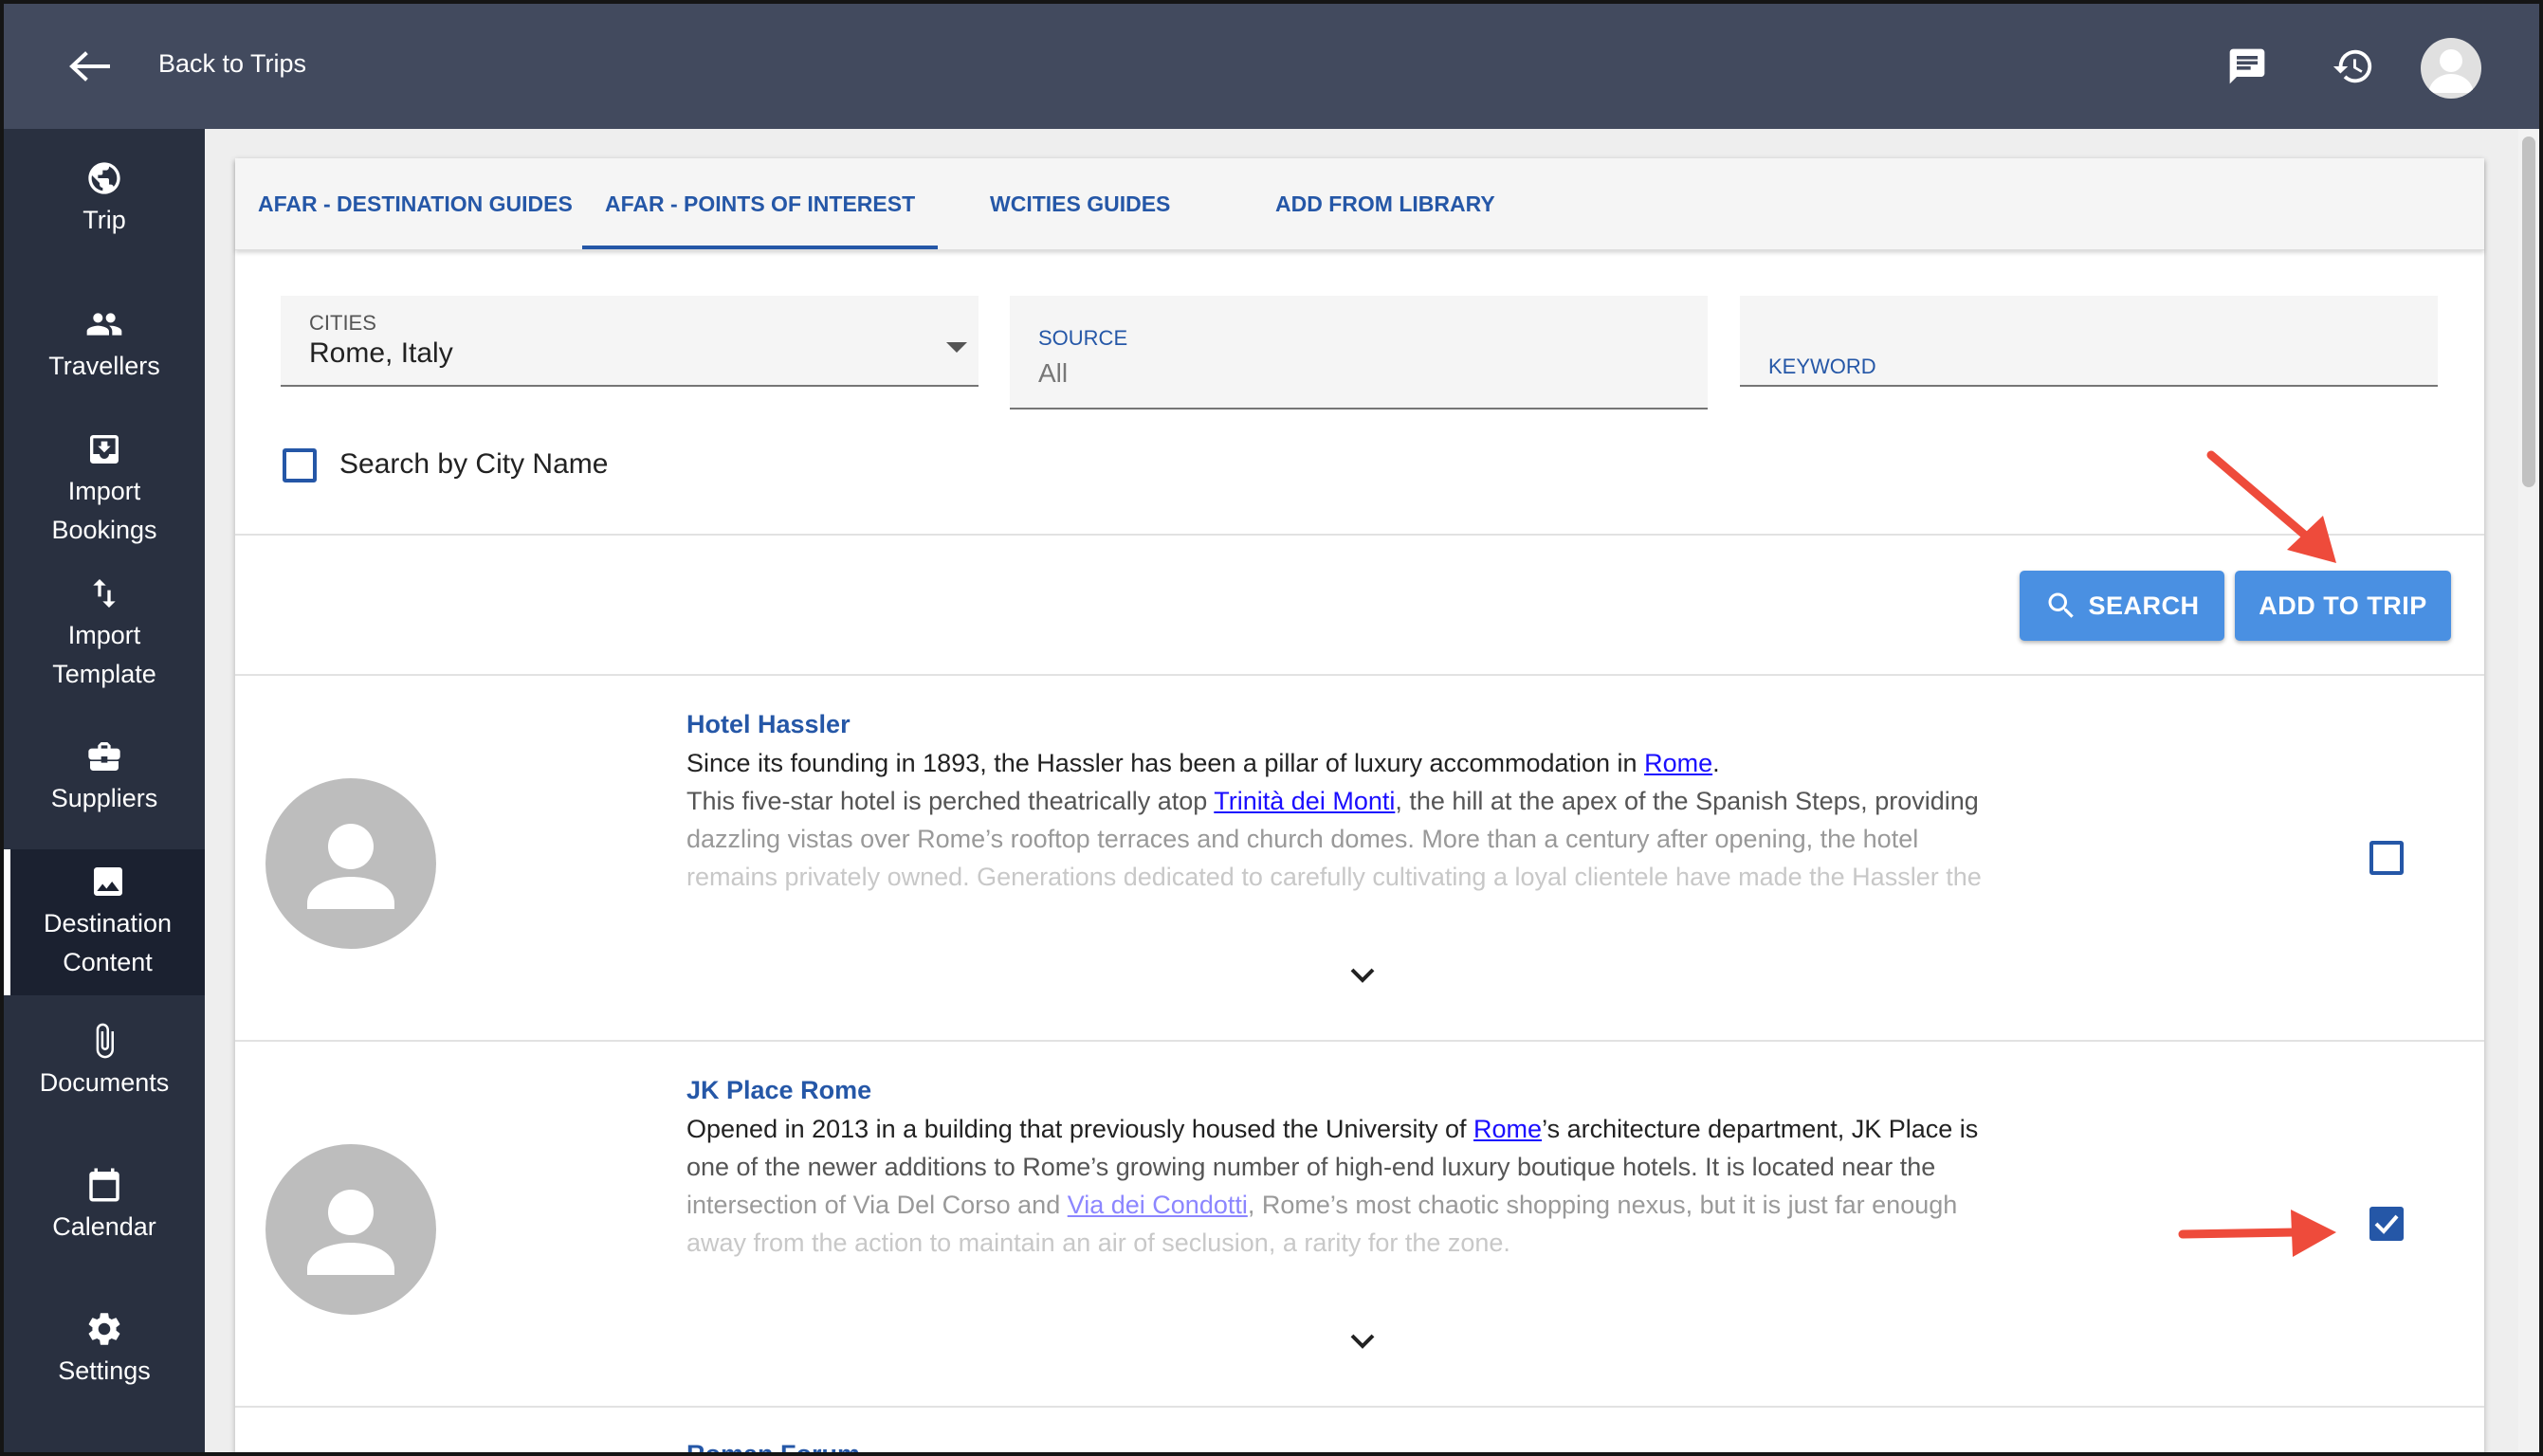  Describe the element at coordinates (104, 449) in the screenshot. I see `import-icon` at that location.